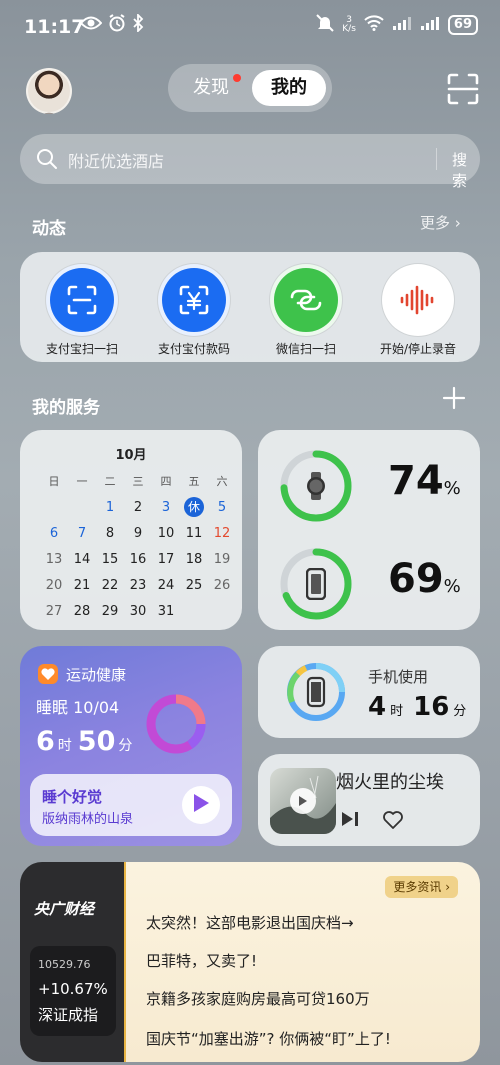  Describe the element at coordinates (68, 1015) in the screenshot. I see `index-name: 深证成指` at that location.